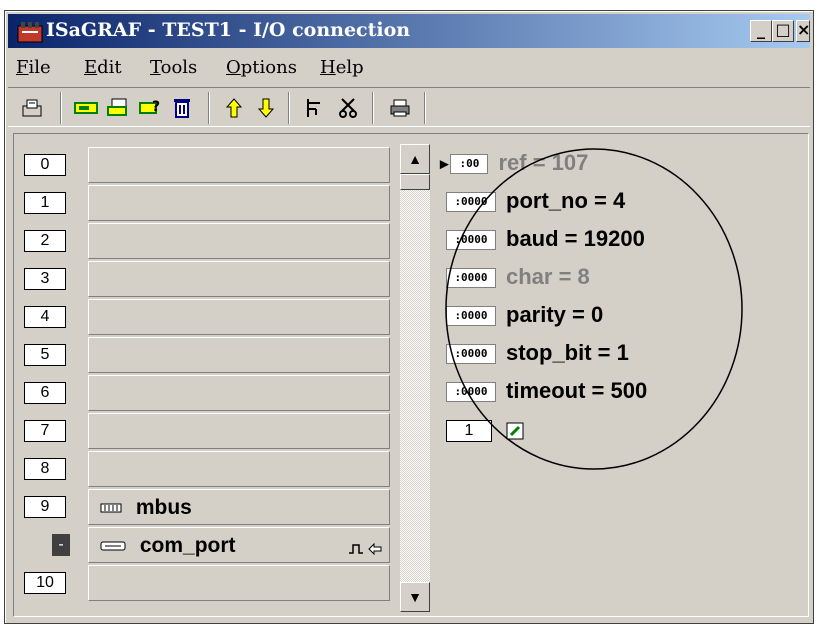  I want to click on param-stop-bit-text: stop_bit = 1, so click(567, 352).